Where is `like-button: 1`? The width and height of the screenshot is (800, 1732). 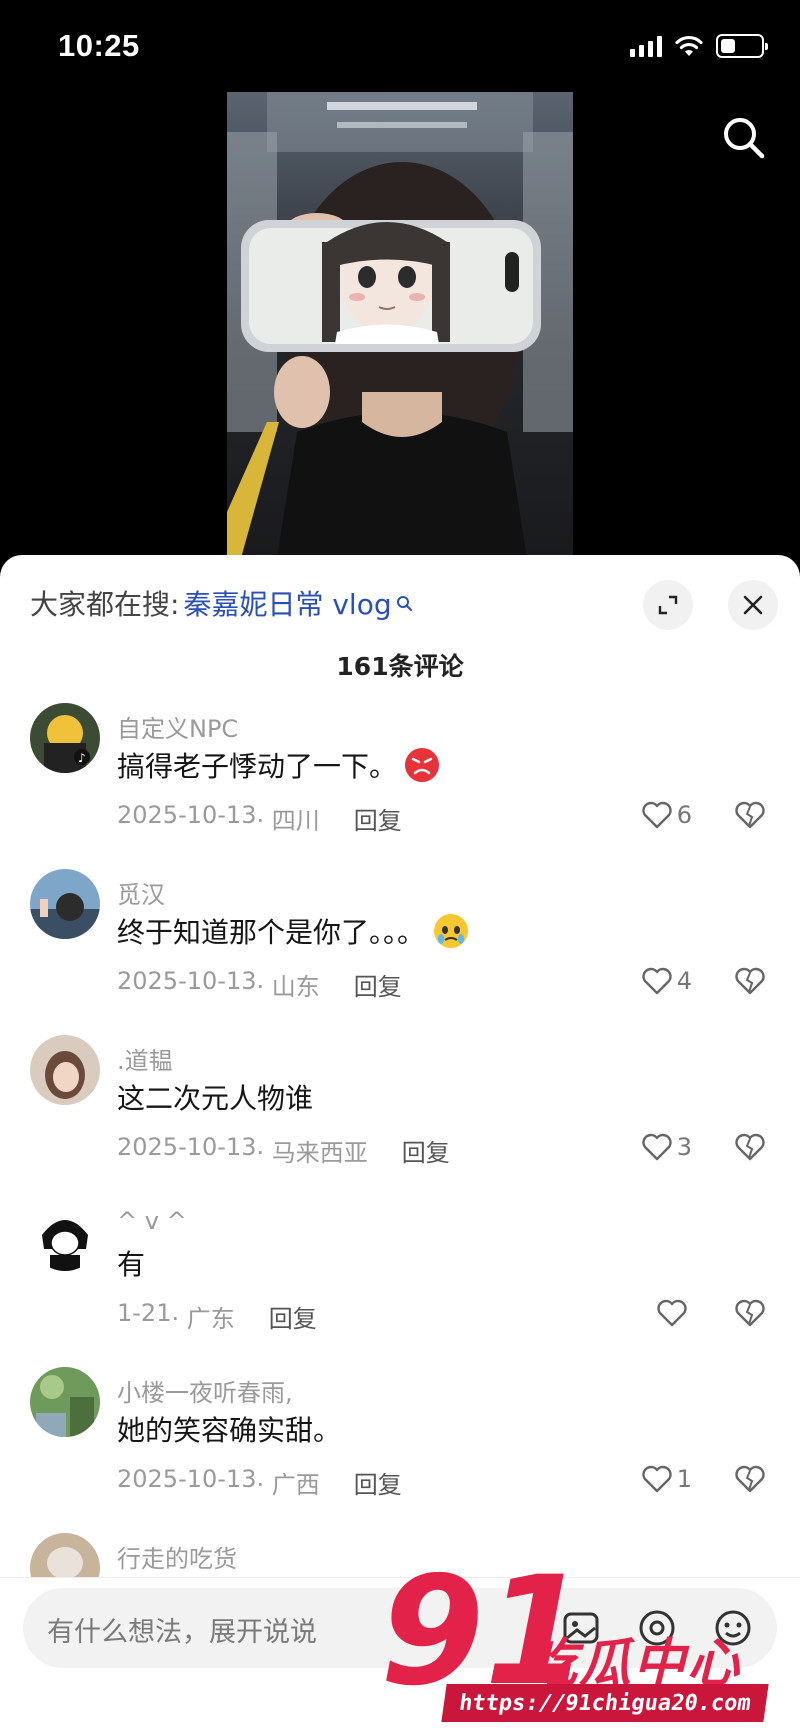
like-button: 1 is located at coordinates (666, 1479).